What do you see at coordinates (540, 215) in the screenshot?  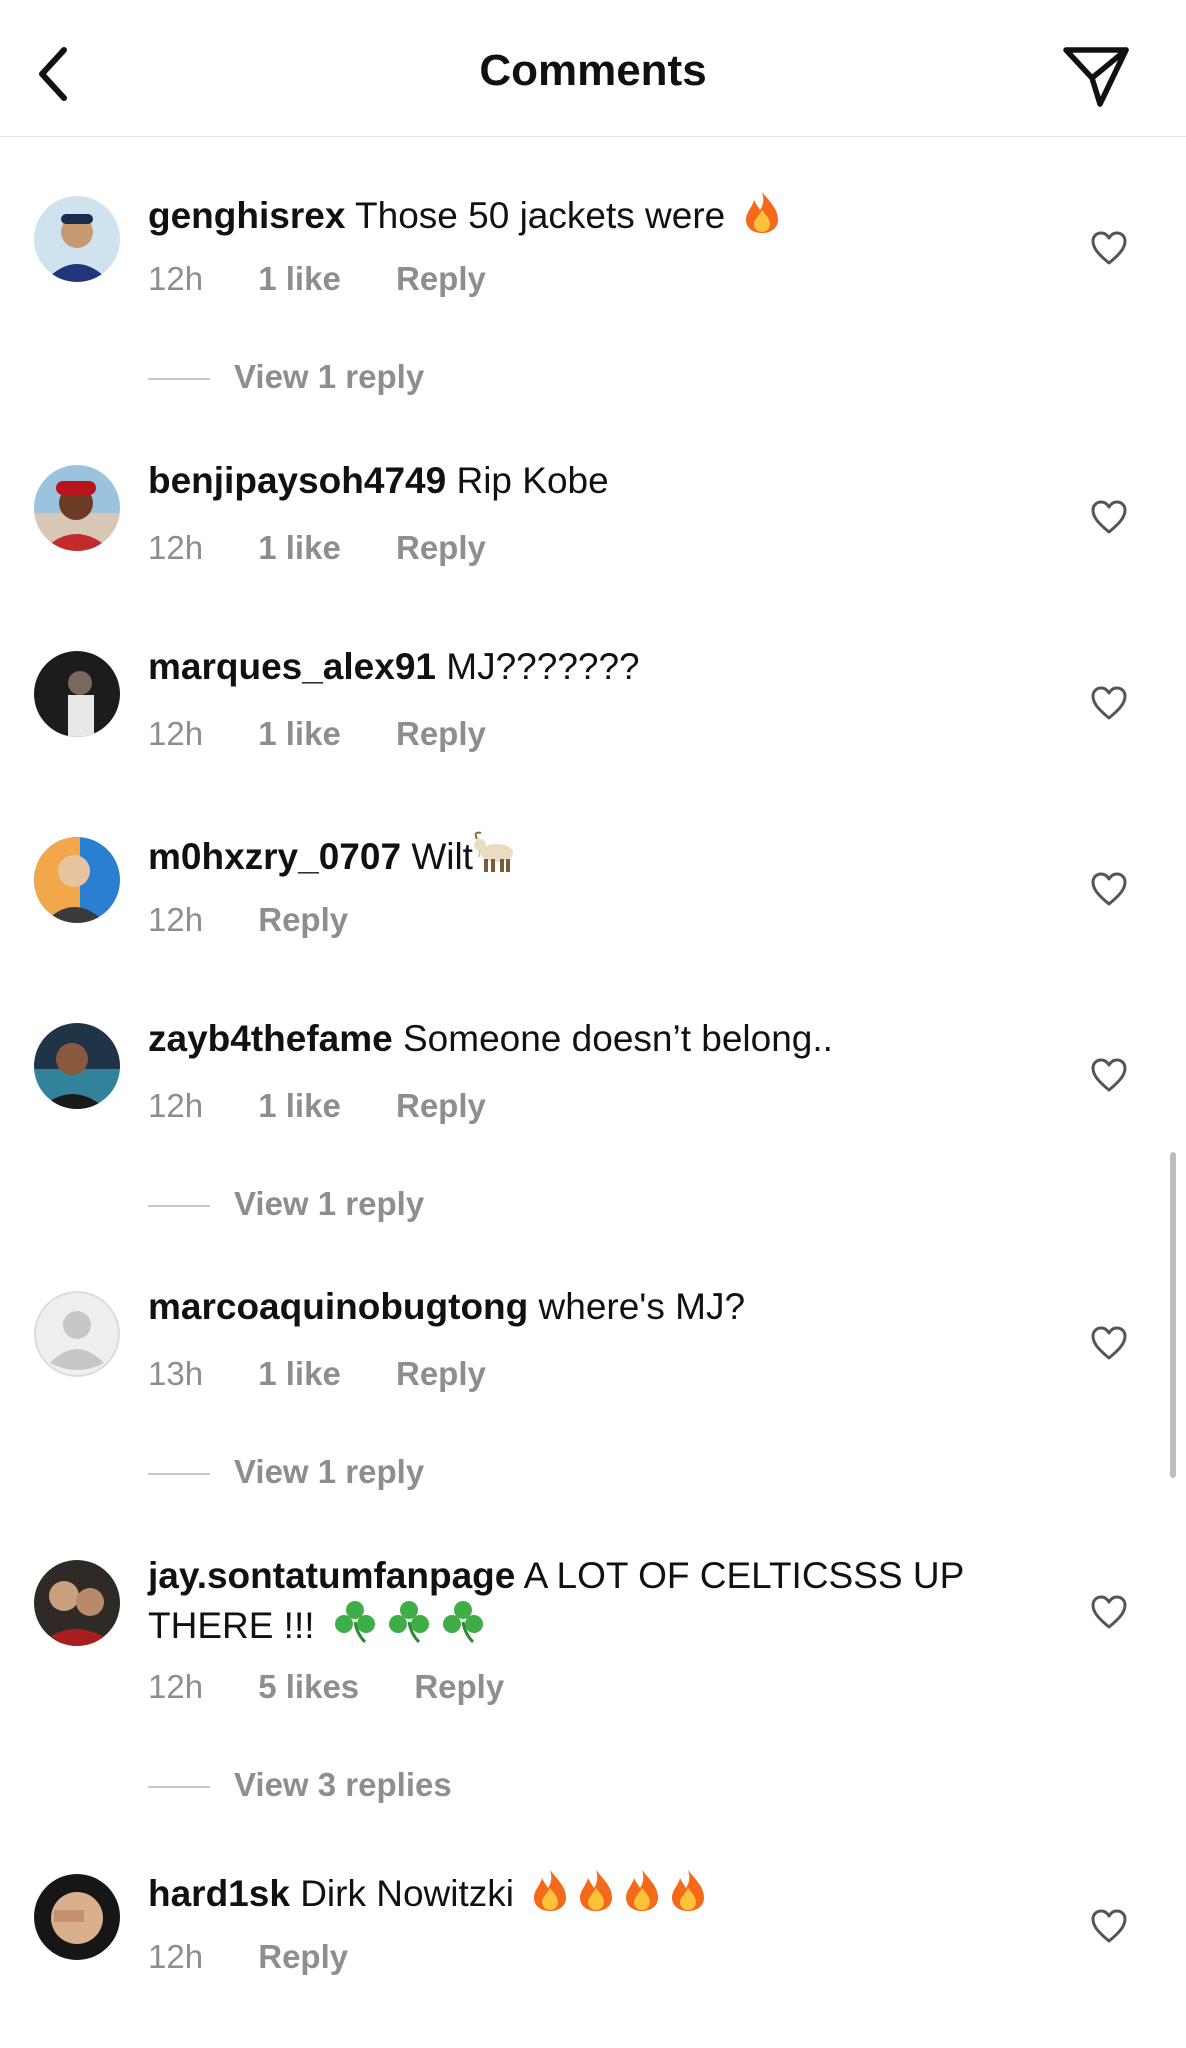 I see `comment-text: Those 50 jackets were` at bounding box center [540, 215].